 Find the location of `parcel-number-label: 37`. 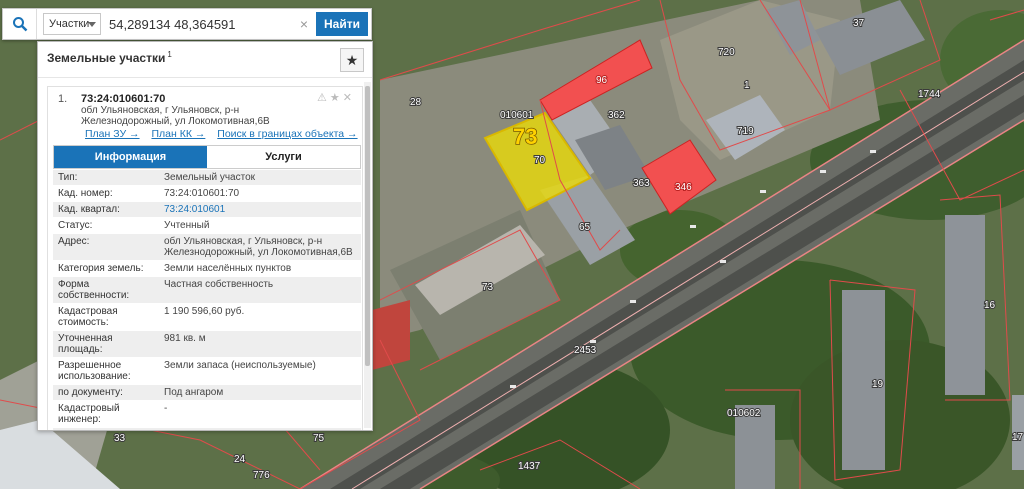

parcel-number-label: 37 is located at coordinates (859, 23).